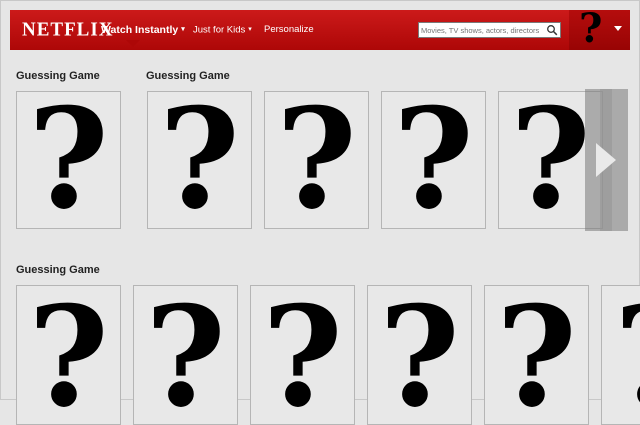 The image size is (640, 425). Describe the element at coordinates (140, 30) in the screenshot. I see `nav-watch-instantly-label: Watch Instantly` at that location.